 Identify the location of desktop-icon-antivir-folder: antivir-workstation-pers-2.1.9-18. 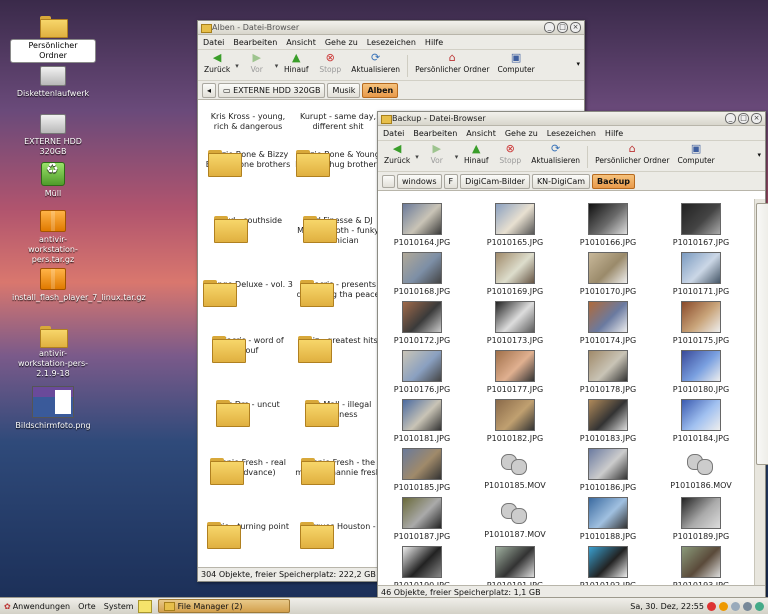
(53, 352).